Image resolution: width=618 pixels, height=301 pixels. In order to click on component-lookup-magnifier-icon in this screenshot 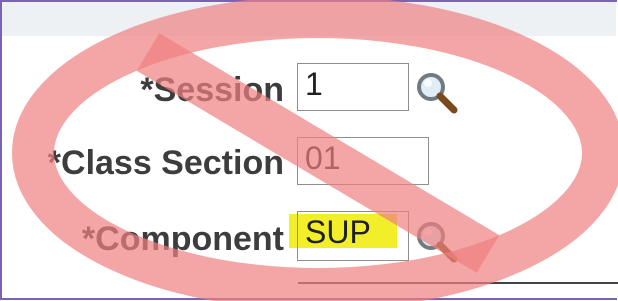, I will do `click(436, 241)`.